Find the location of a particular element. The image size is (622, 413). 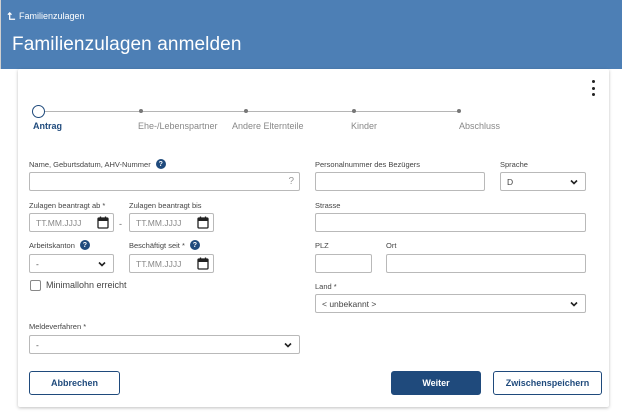

sprache-value: D is located at coordinates (510, 181).